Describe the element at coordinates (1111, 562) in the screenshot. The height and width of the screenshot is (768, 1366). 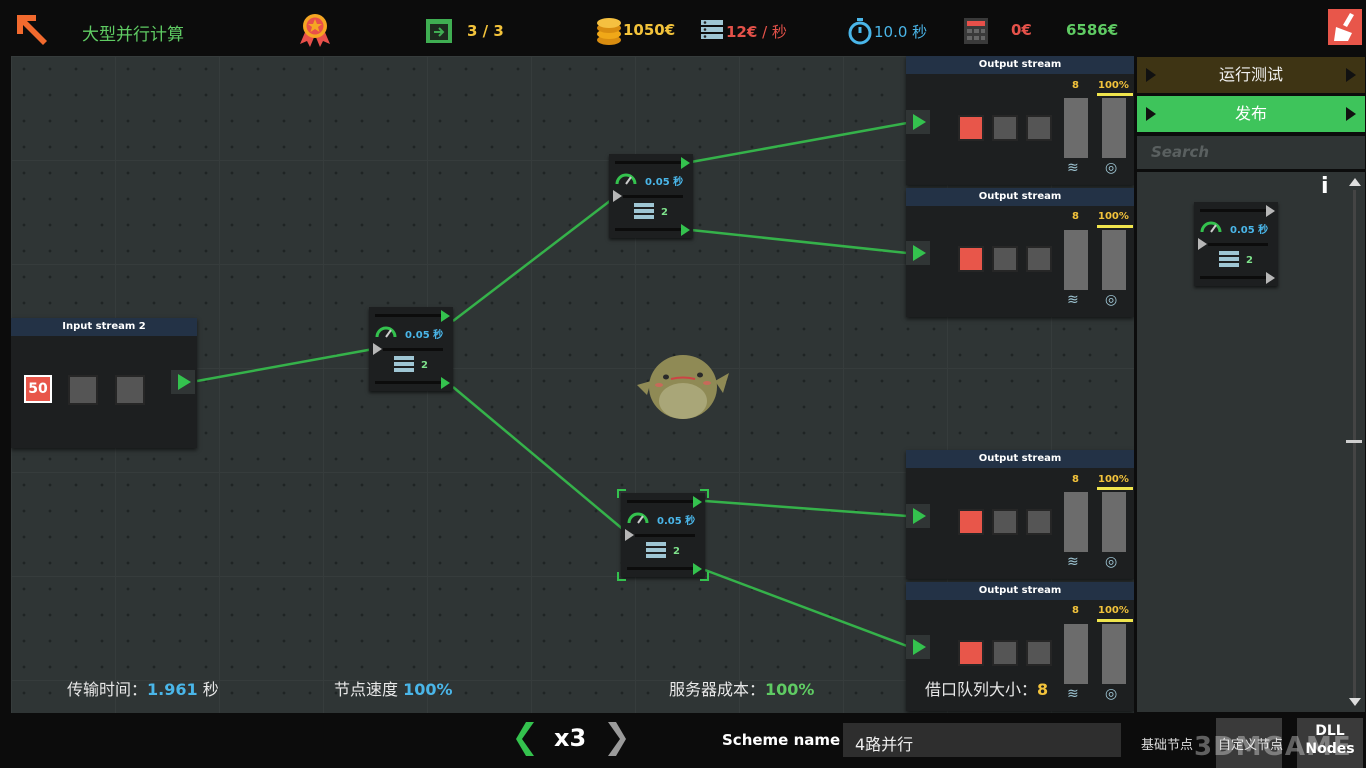
I see `target-icon: ◎` at that location.